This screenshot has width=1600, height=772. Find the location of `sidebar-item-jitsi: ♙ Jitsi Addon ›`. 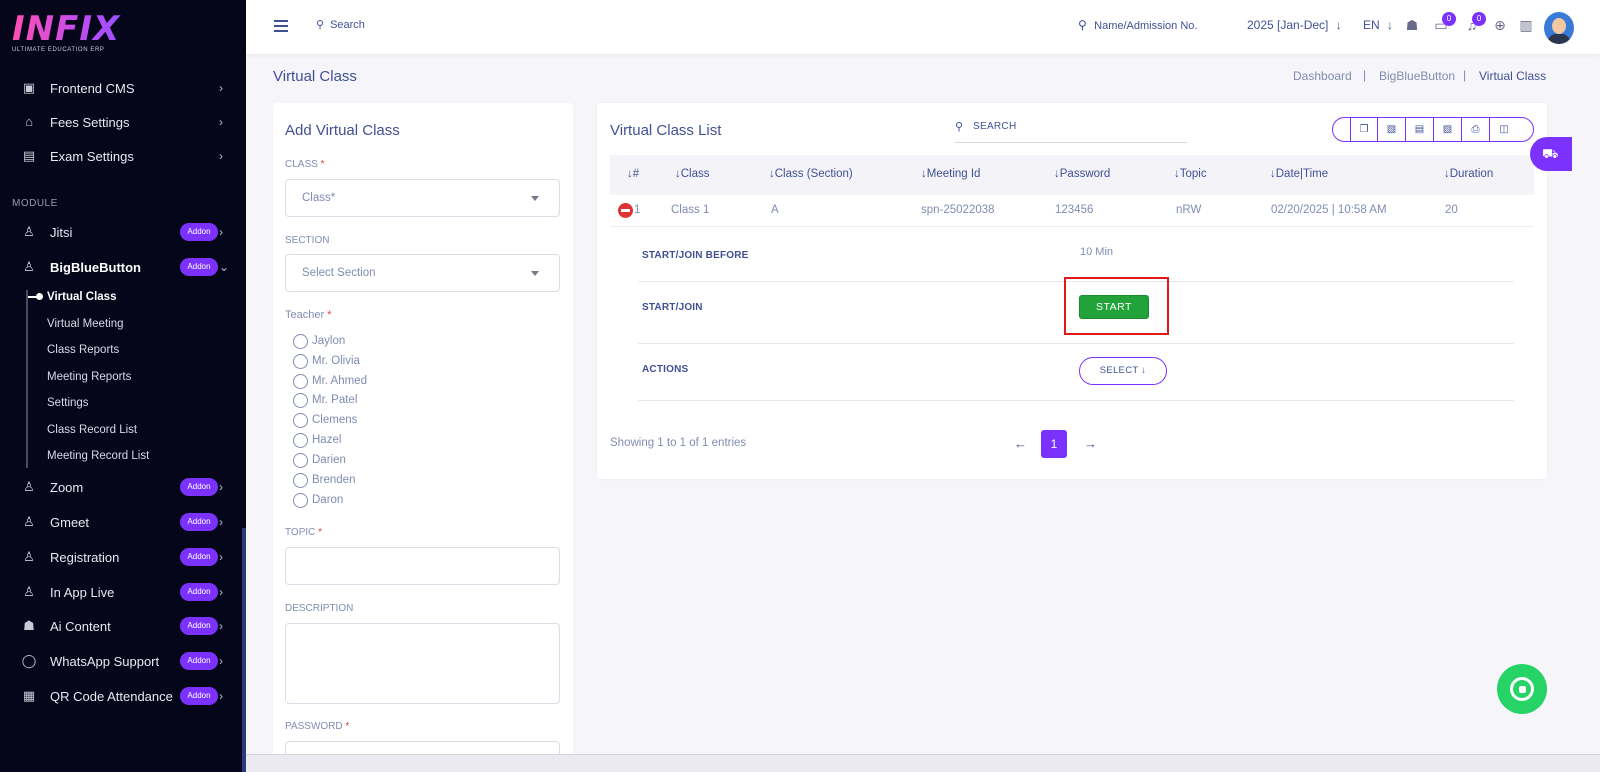

sidebar-item-jitsi: ♙ Jitsi Addon › is located at coordinates (123, 232).